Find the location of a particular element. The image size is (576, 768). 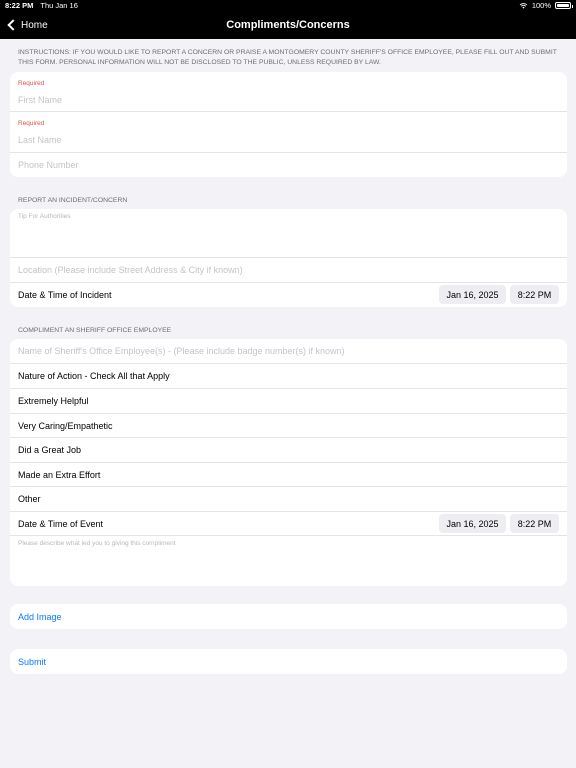

option-label: Extremely Helpful is located at coordinates (53, 401).